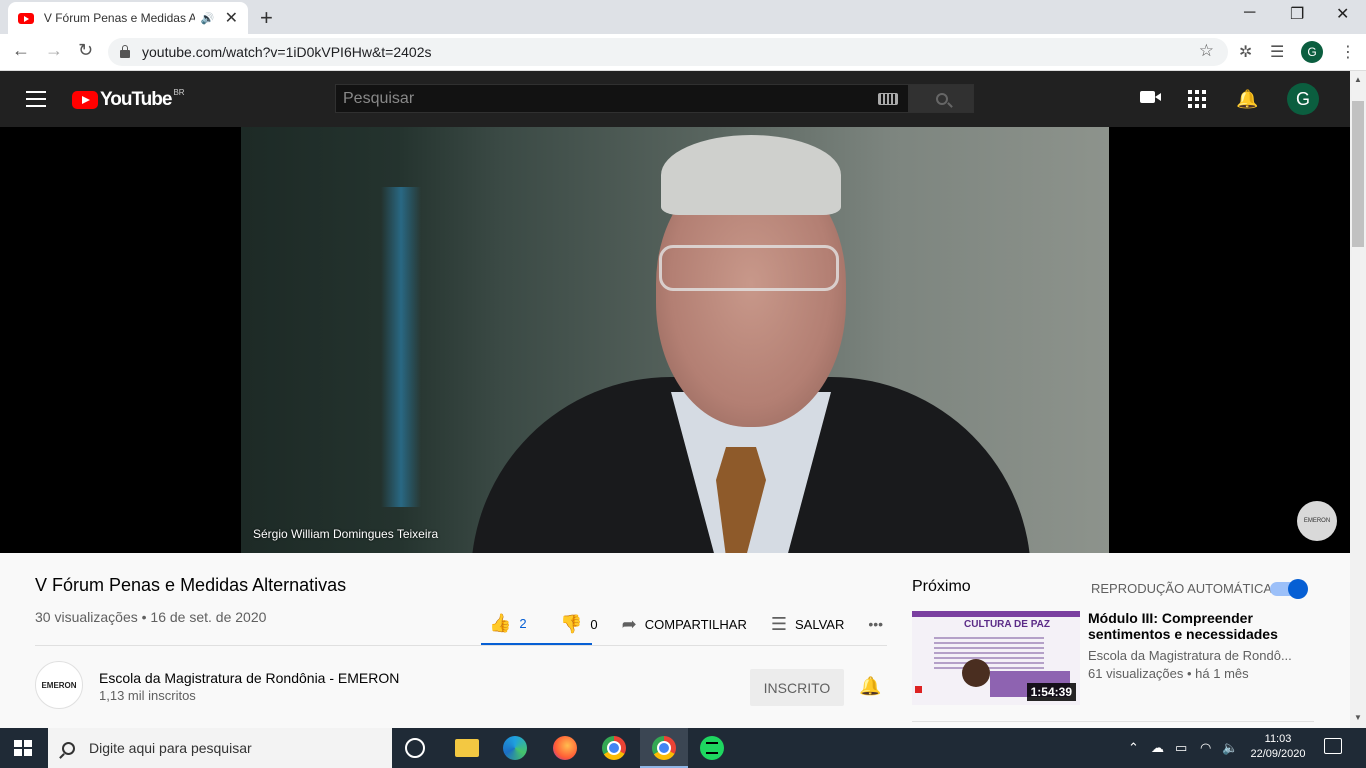 Image resolution: width=1366 pixels, height=768 pixels. I want to click on speaker-glasses, so click(749, 268).